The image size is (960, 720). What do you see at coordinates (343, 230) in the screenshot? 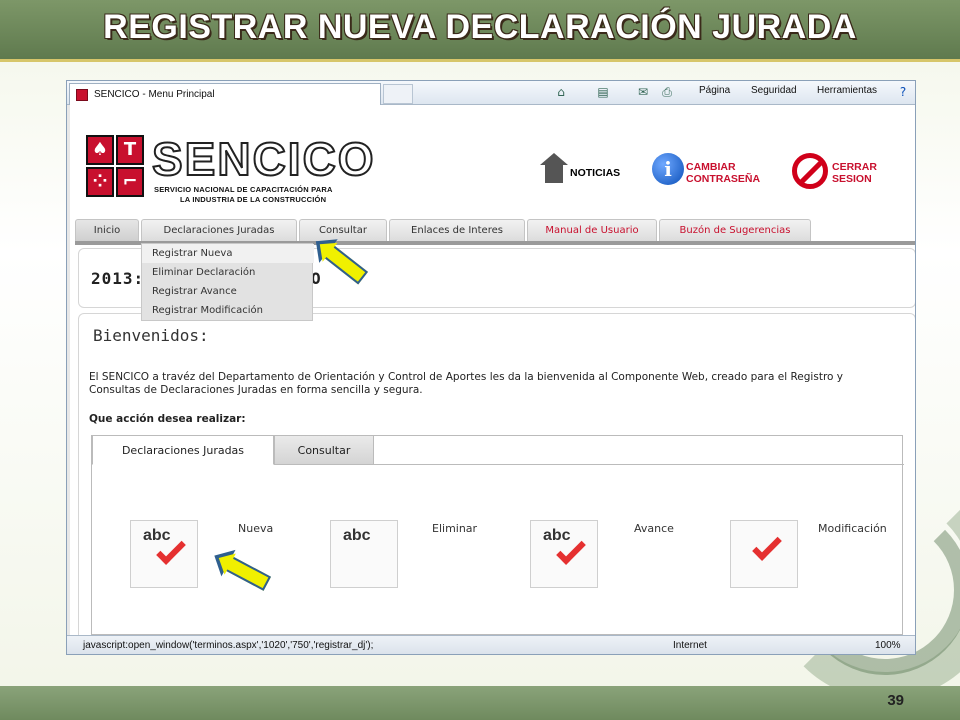
I see `nav-tab-consultar: Consultar` at bounding box center [343, 230].